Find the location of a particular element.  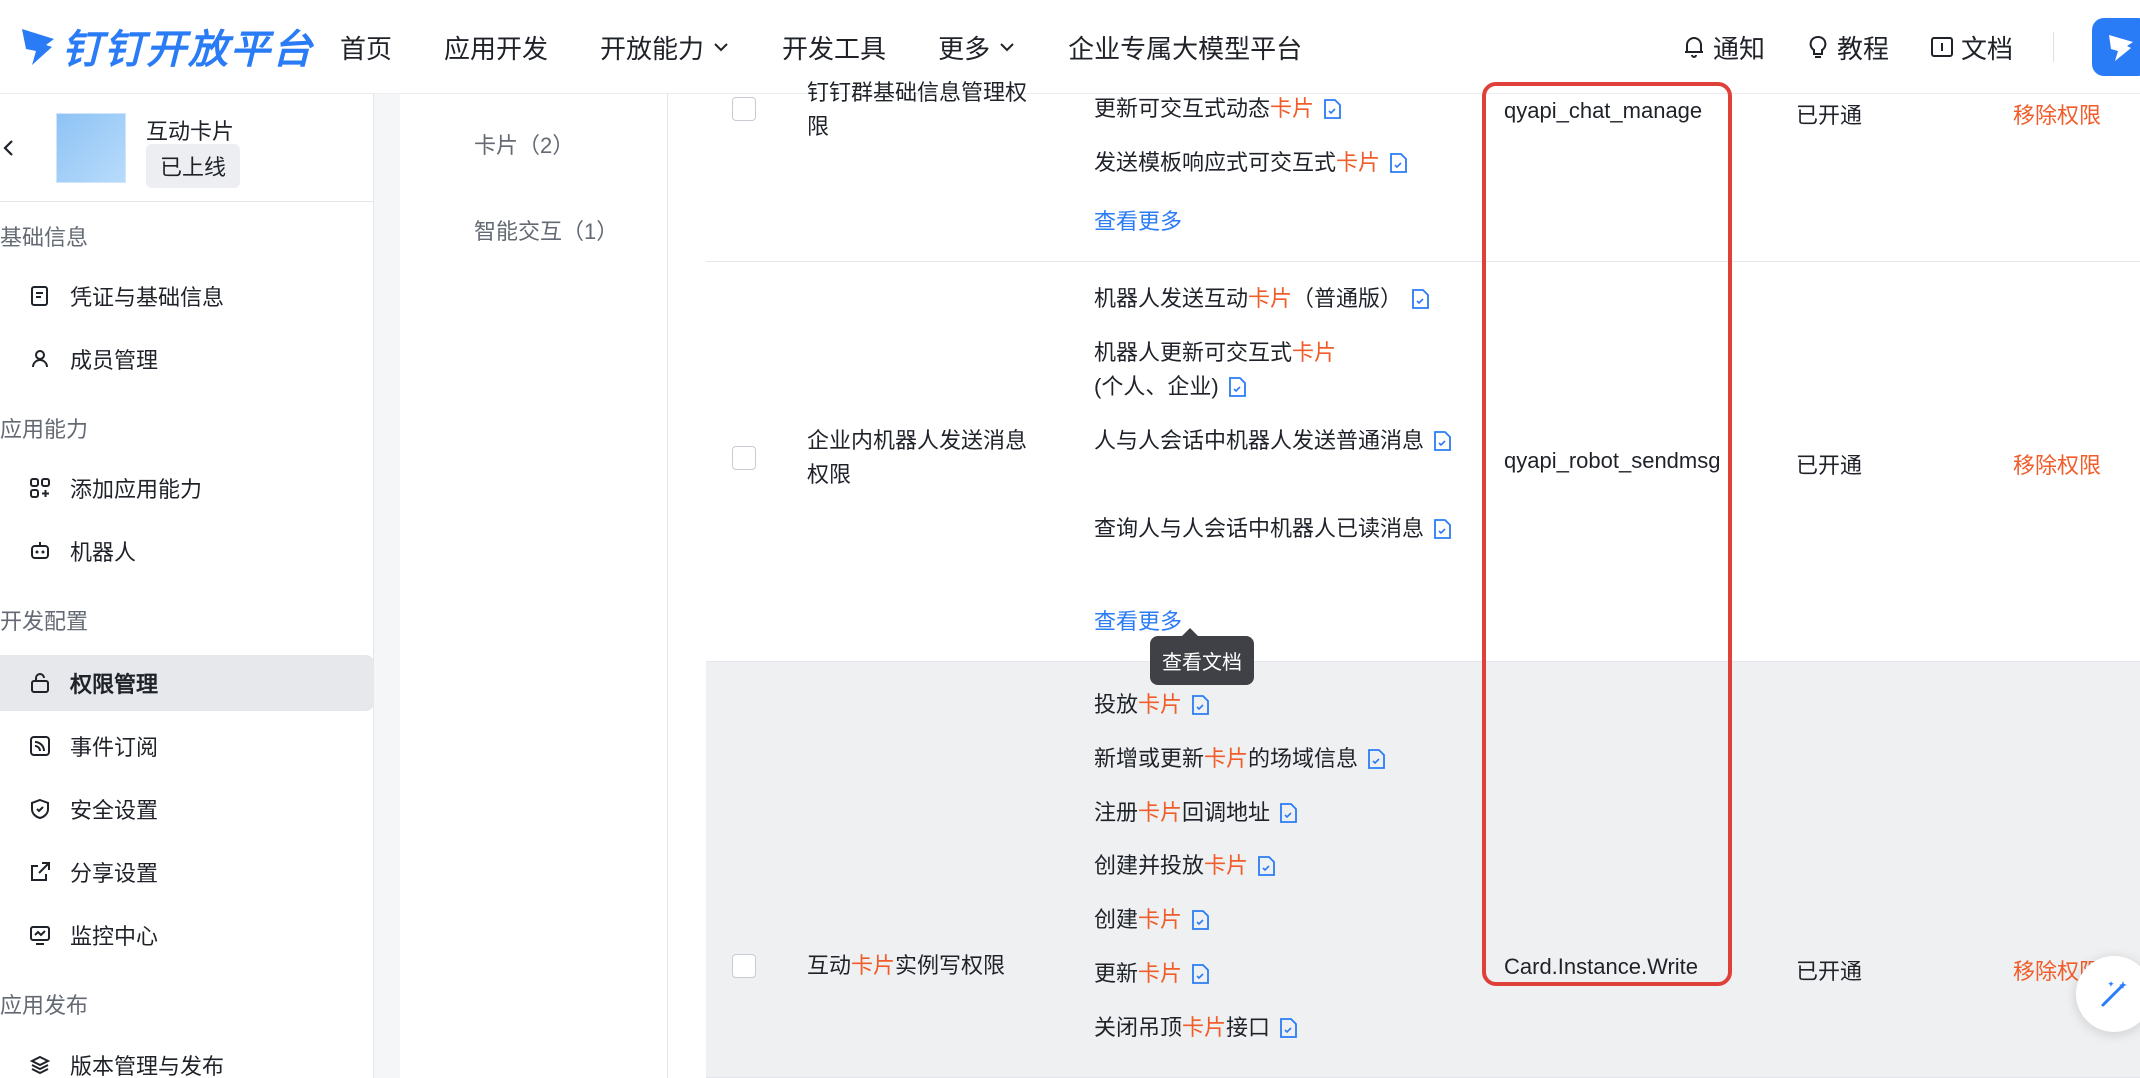

share-icon is located at coordinates (40, 871).